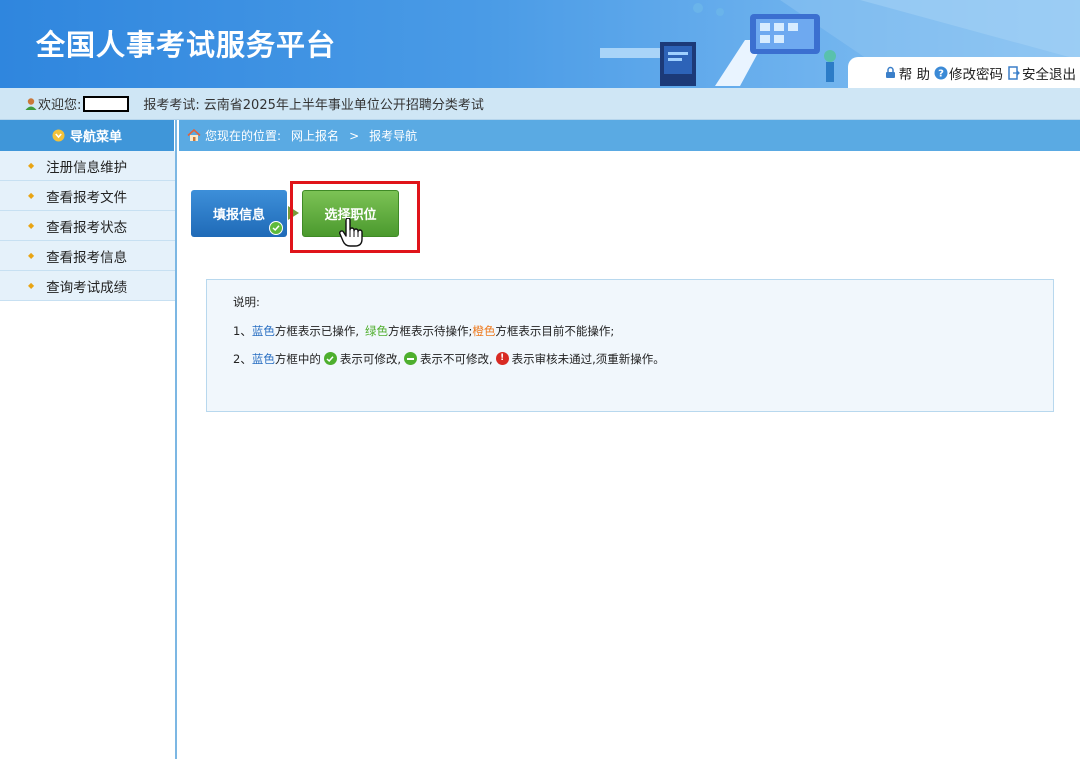 This screenshot has height=759, width=1080. I want to click on line2-text-a: 方框中的, so click(297, 358).